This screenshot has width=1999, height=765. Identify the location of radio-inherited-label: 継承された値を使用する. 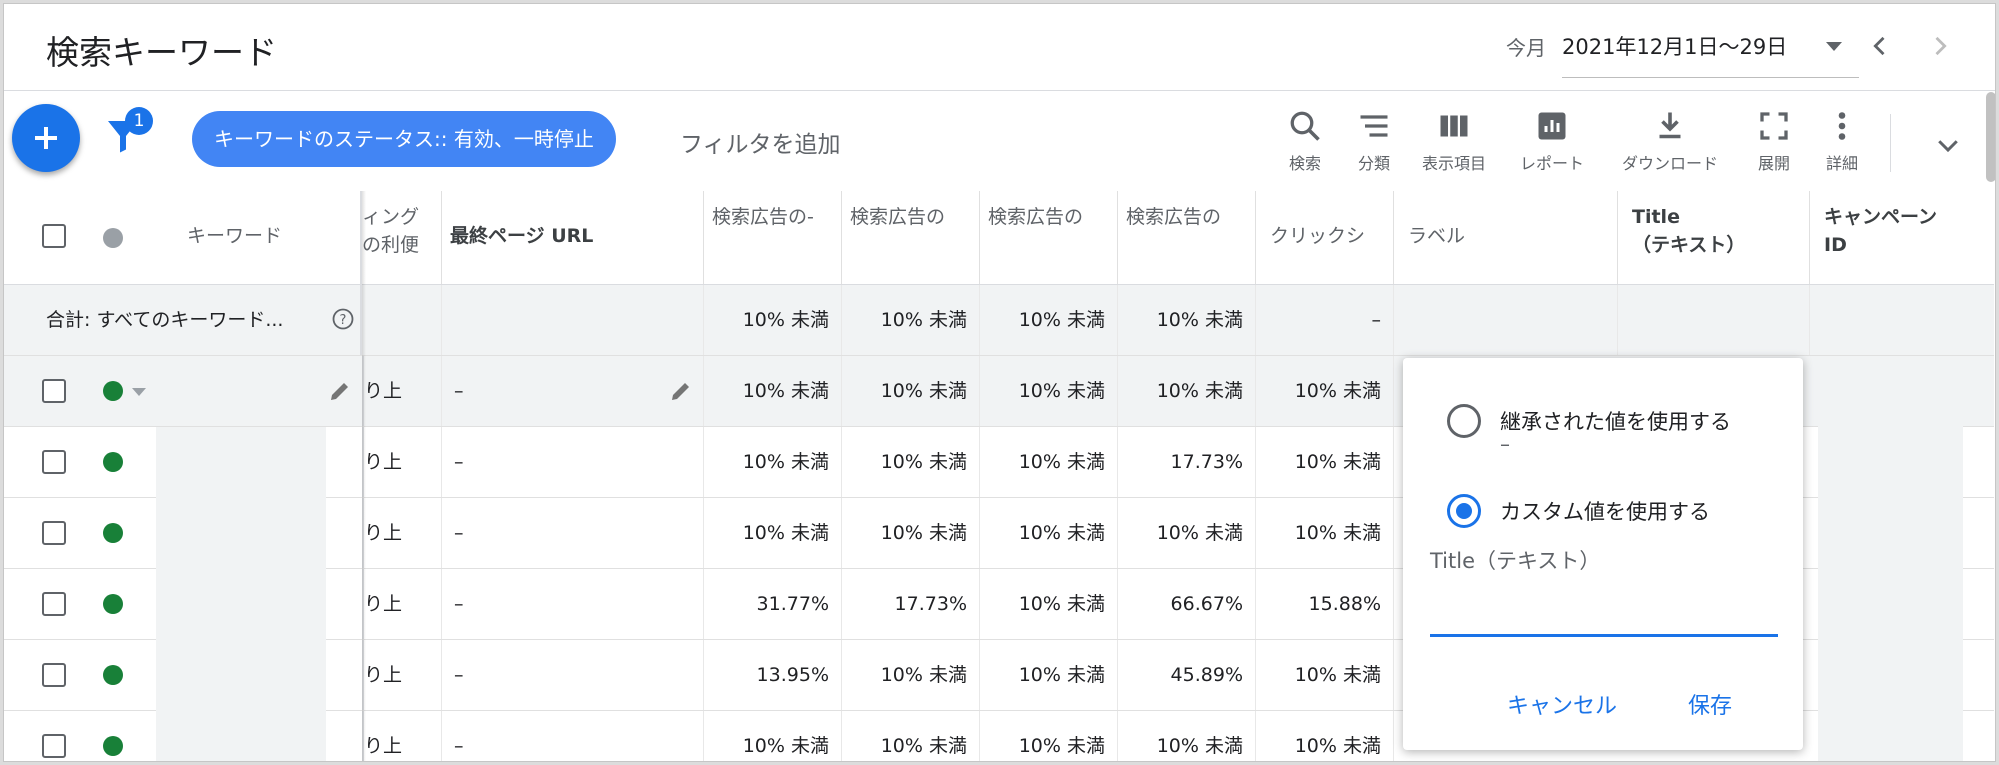
(1615, 421).